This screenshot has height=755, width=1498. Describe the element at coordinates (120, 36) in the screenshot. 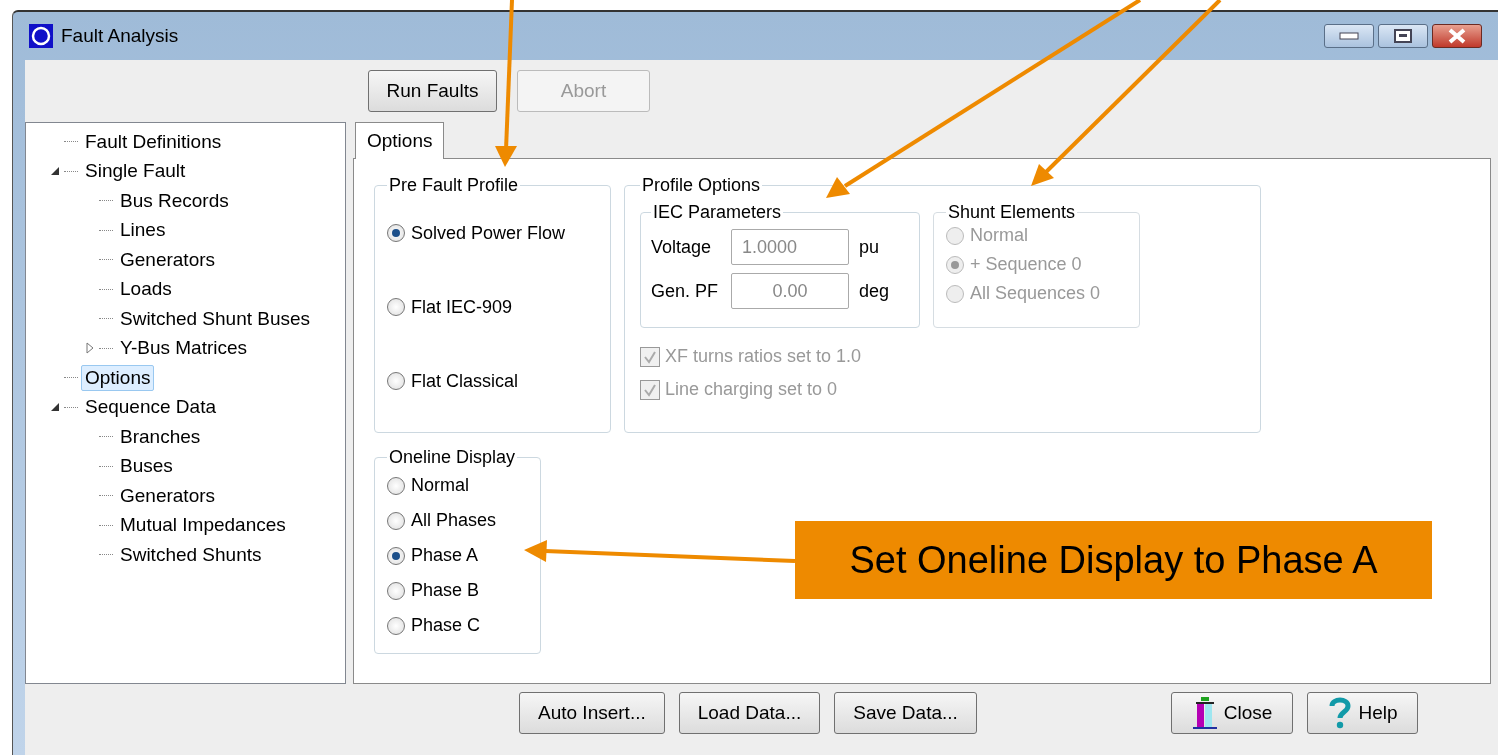

I see `window-title: Fault Analysis` at that location.